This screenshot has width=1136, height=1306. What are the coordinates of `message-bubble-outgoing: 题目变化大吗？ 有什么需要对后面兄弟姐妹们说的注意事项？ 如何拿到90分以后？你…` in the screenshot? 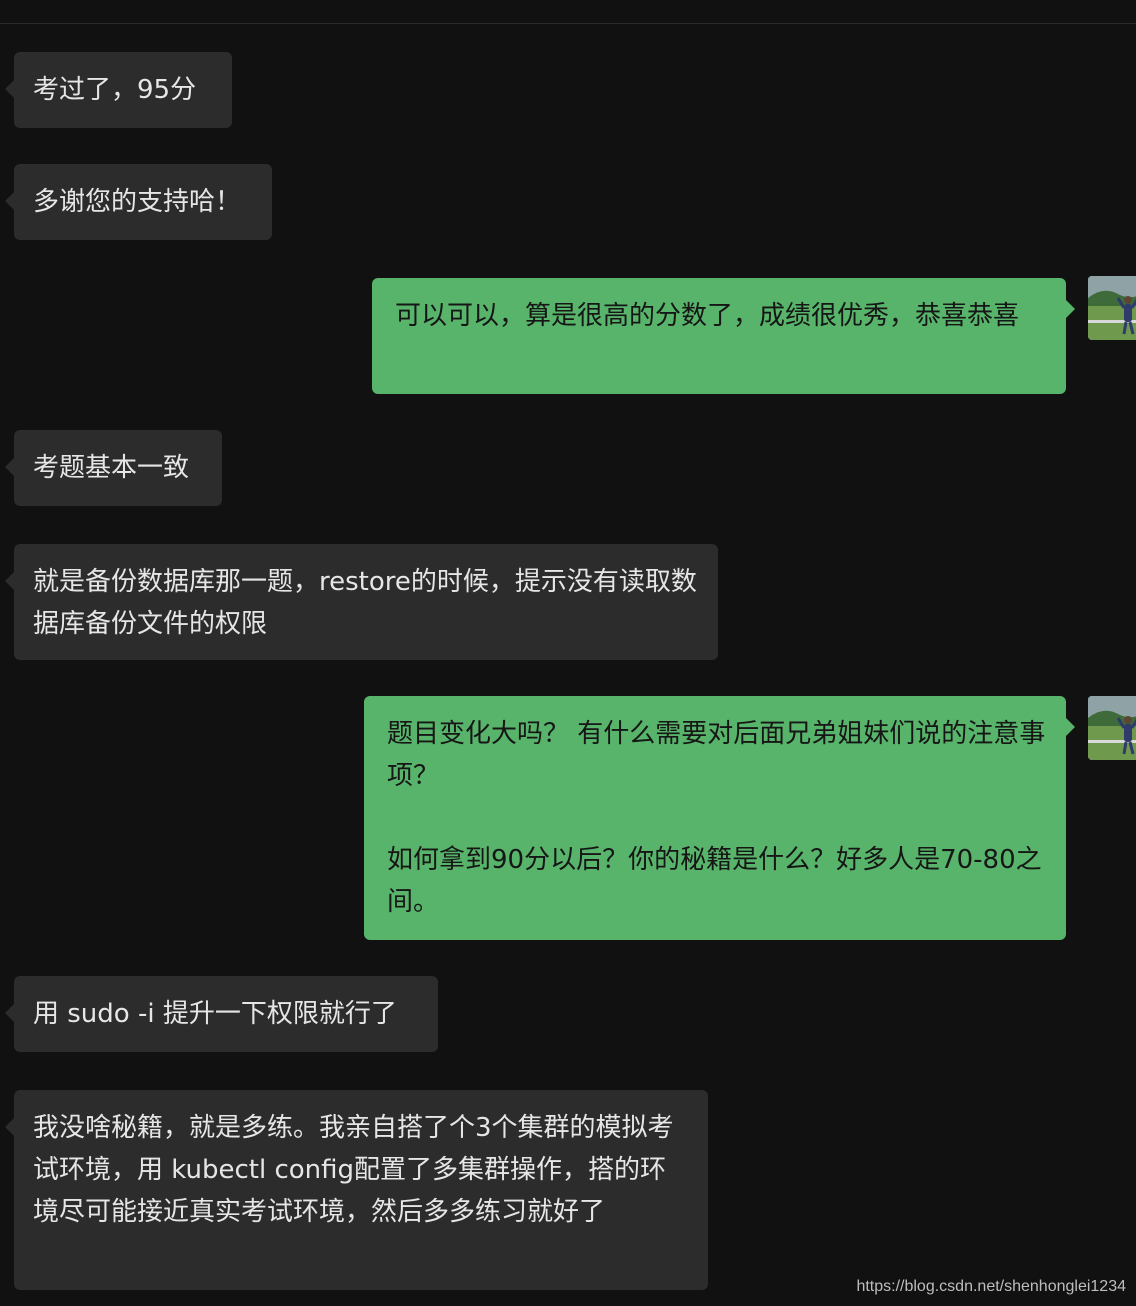 It's located at (719, 818).